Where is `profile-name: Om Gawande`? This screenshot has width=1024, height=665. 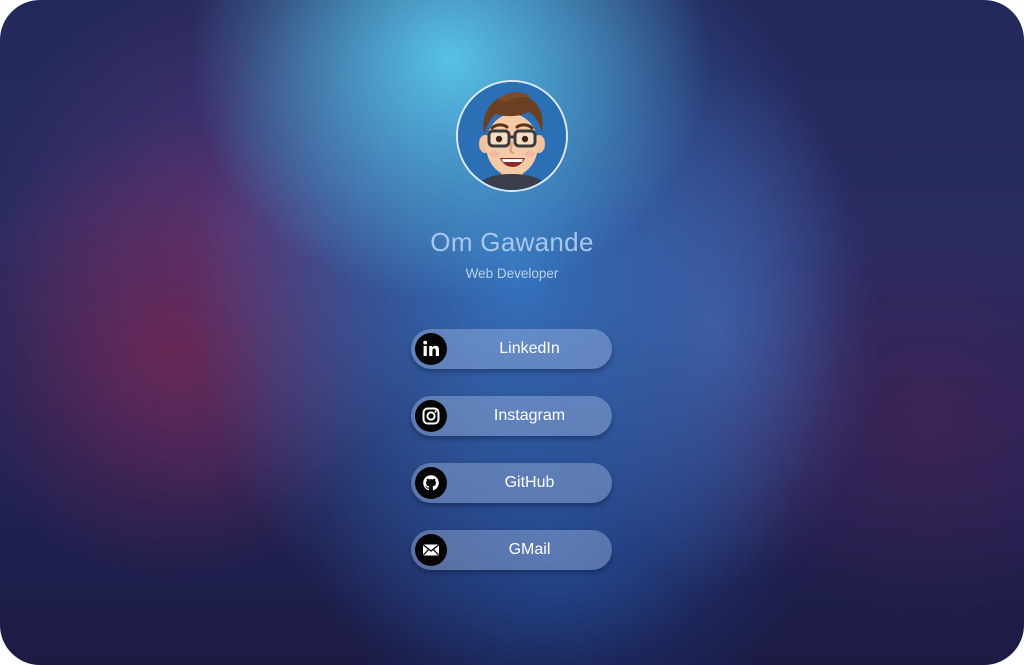
profile-name: Om Gawande is located at coordinates (512, 242).